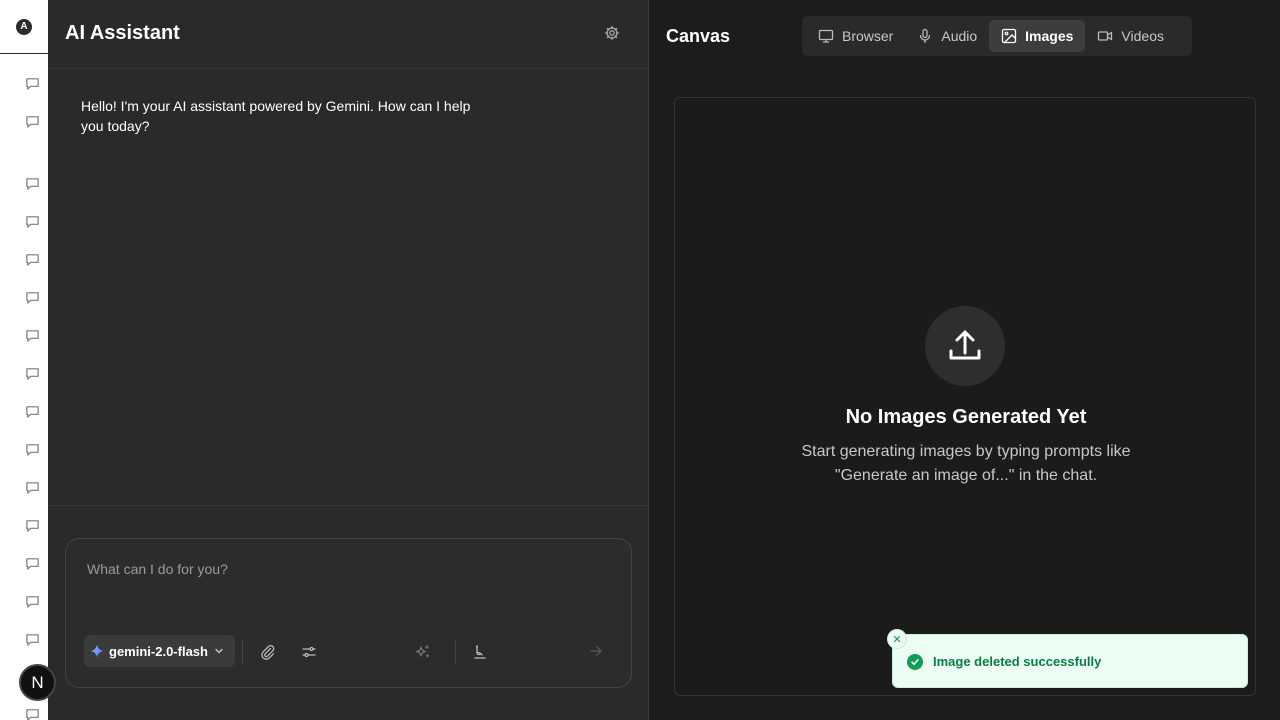 This screenshot has width=1280, height=720. I want to click on tab-label: Videos, so click(1142, 36).